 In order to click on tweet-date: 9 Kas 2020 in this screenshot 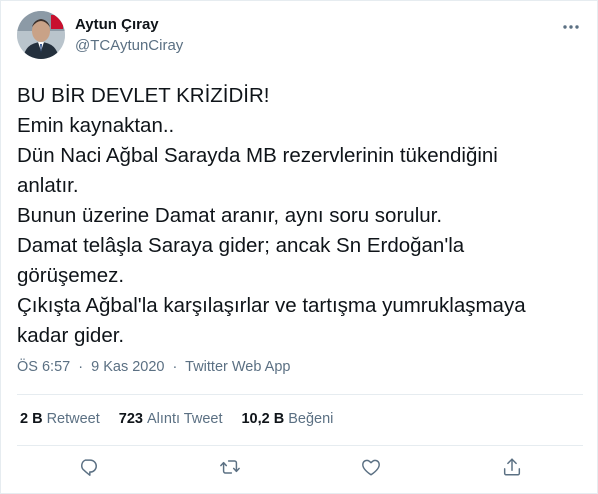, I will do `click(127, 367)`.